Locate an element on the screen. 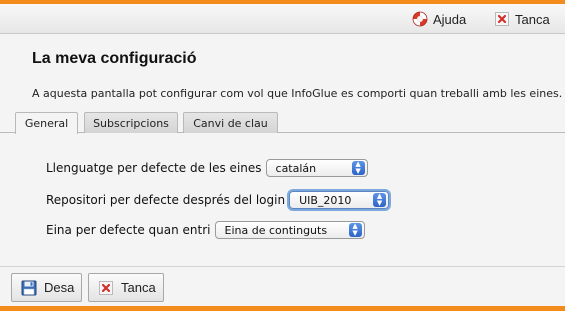 The width and height of the screenshot is (565, 311). default-tool-label: Eina per defecte quan entri is located at coordinates (128, 230).